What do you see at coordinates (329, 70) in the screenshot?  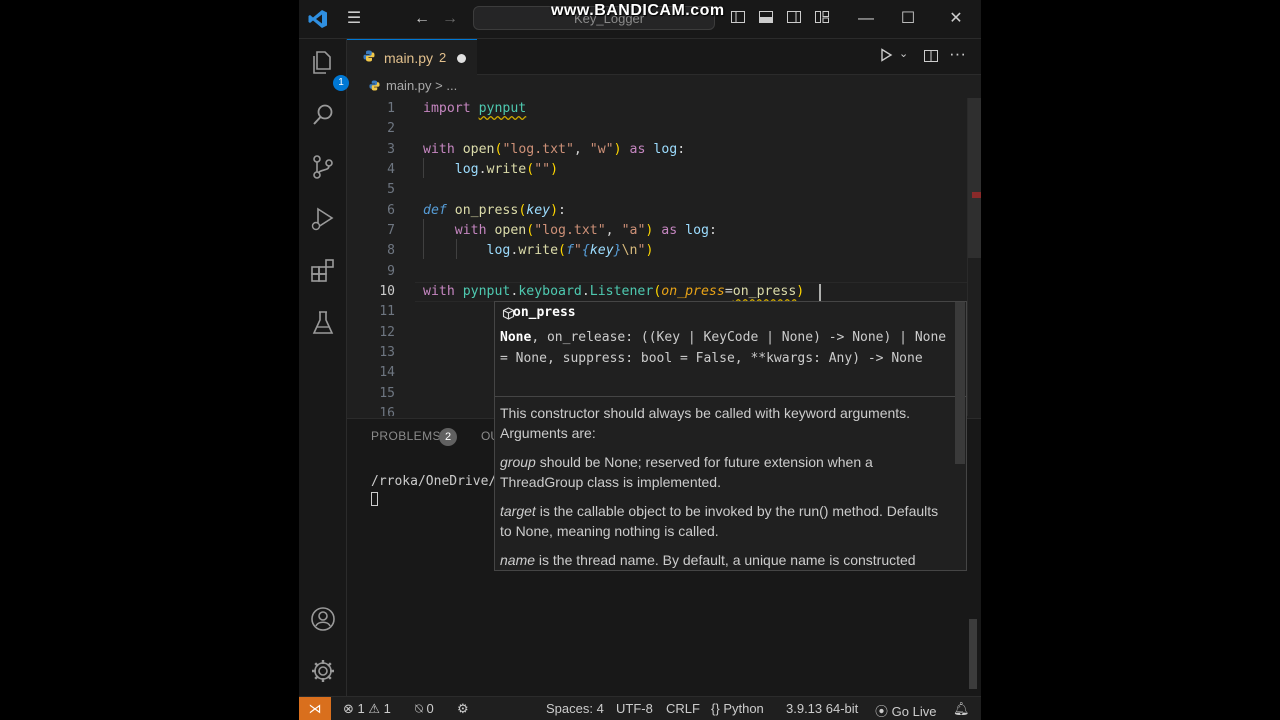 I see `explorer-icon: 1` at bounding box center [329, 70].